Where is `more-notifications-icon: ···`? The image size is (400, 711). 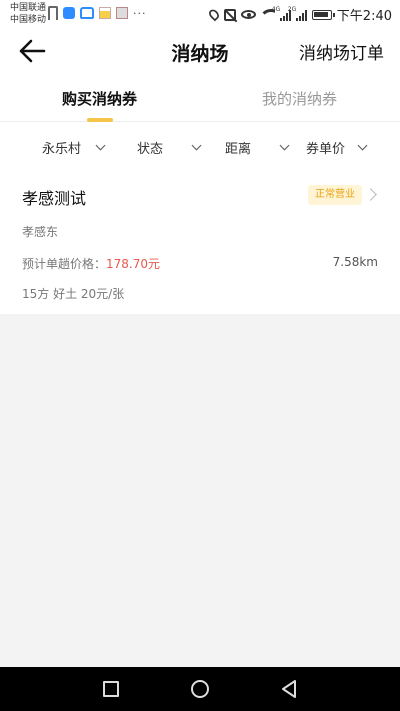
more-notifications-icon: ··· is located at coordinates (140, 13).